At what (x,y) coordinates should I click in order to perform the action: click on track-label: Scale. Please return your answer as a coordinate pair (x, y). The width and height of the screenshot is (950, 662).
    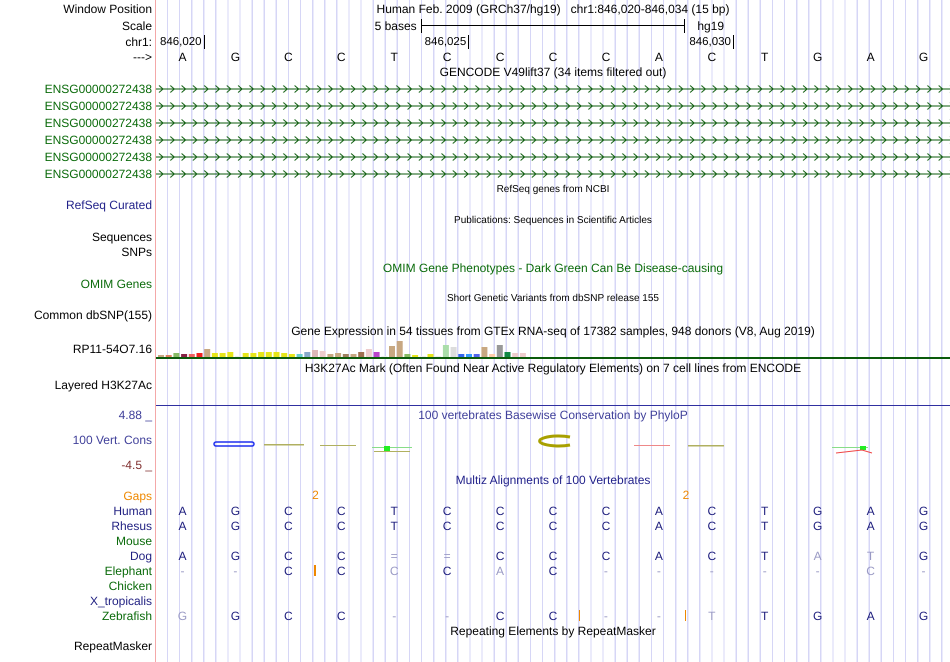
    Looking at the image, I should click on (137, 25).